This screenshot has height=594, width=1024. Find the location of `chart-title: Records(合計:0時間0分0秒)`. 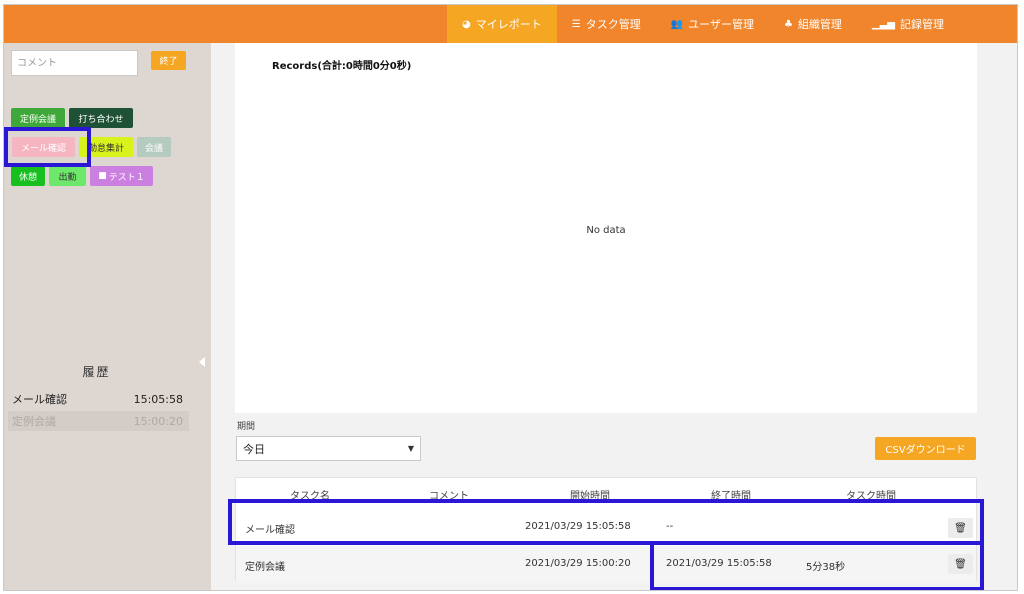

chart-title: Records(合計:0時間0分0秒) is located at coordinates (342, 66).